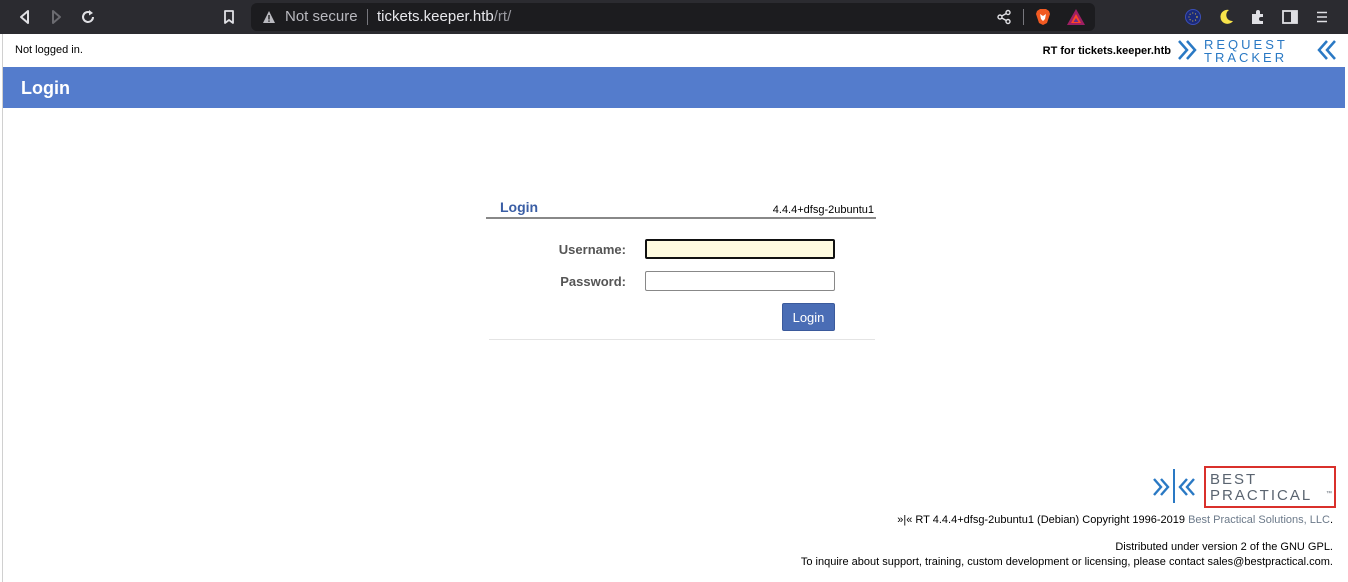 The image size is (1348, 582). Describe the element at coordinates (1261, 495) in the screenshot. I see `bp-logo-line-2: PRACTICAL` at that location.